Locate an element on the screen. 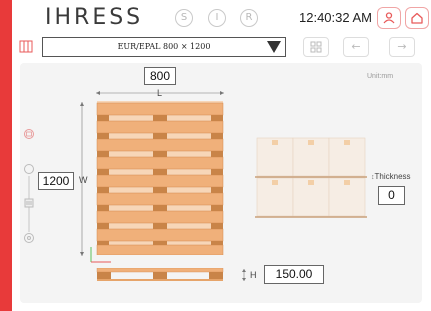 This screenshot has width=431, height=311. length-value-input: 800 is located at coordinates (160, 76).